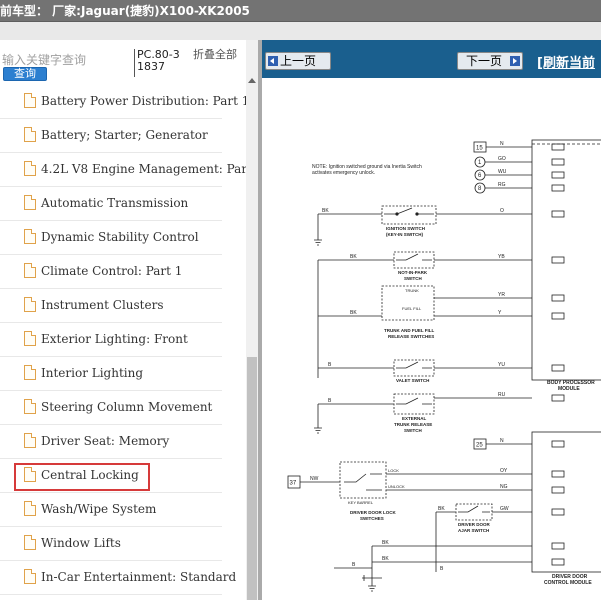  Describe the element at coordinates (474, 524) in the screenshot. I see `door-ajar-label: DRIVER DOOR` at that location.